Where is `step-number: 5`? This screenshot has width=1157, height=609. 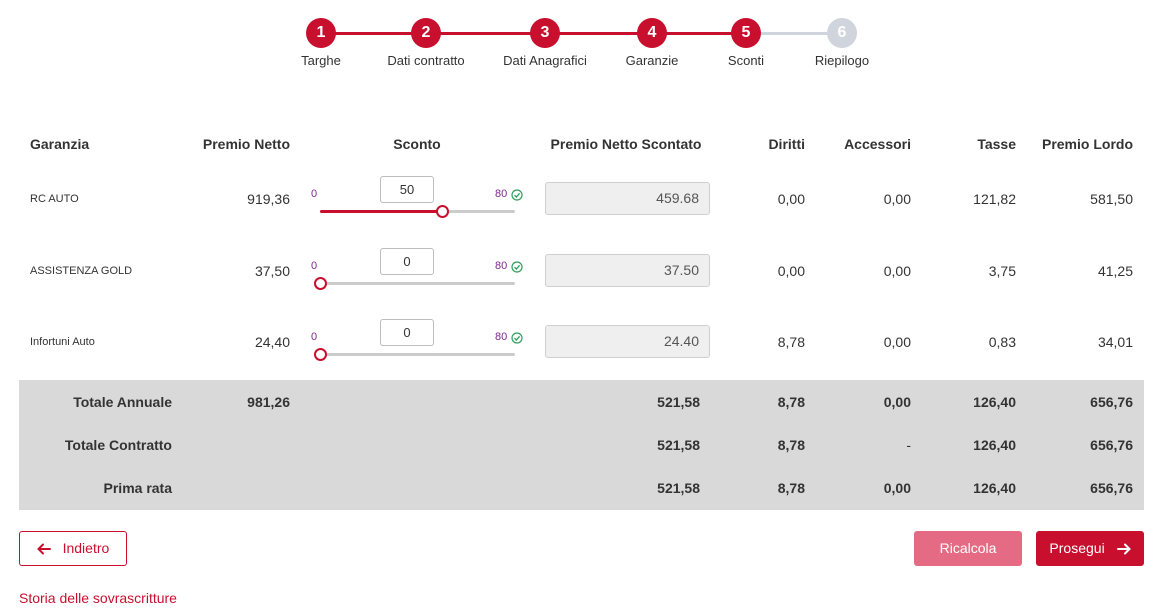
step-number: 5 is located at coordinates (746, 33).